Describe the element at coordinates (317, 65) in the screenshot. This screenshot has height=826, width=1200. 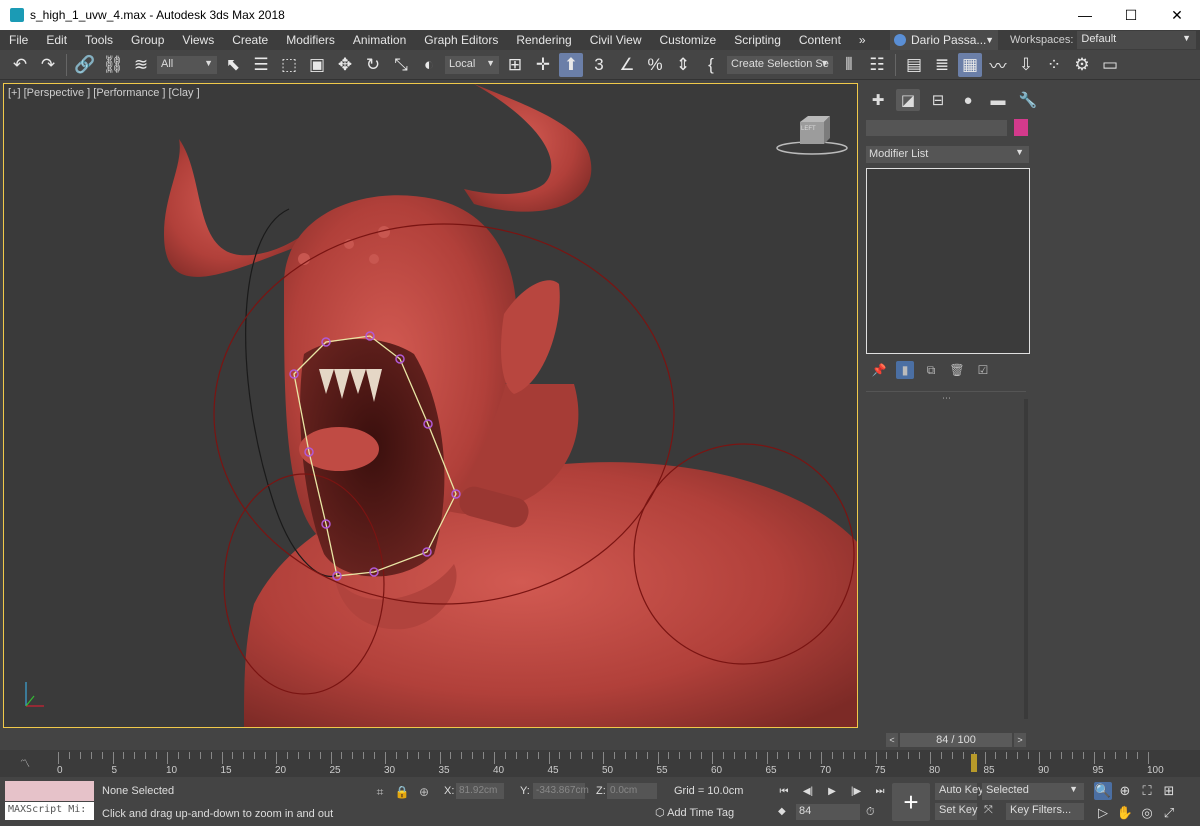
I see `window-crossing-icon: ▣` at that location.